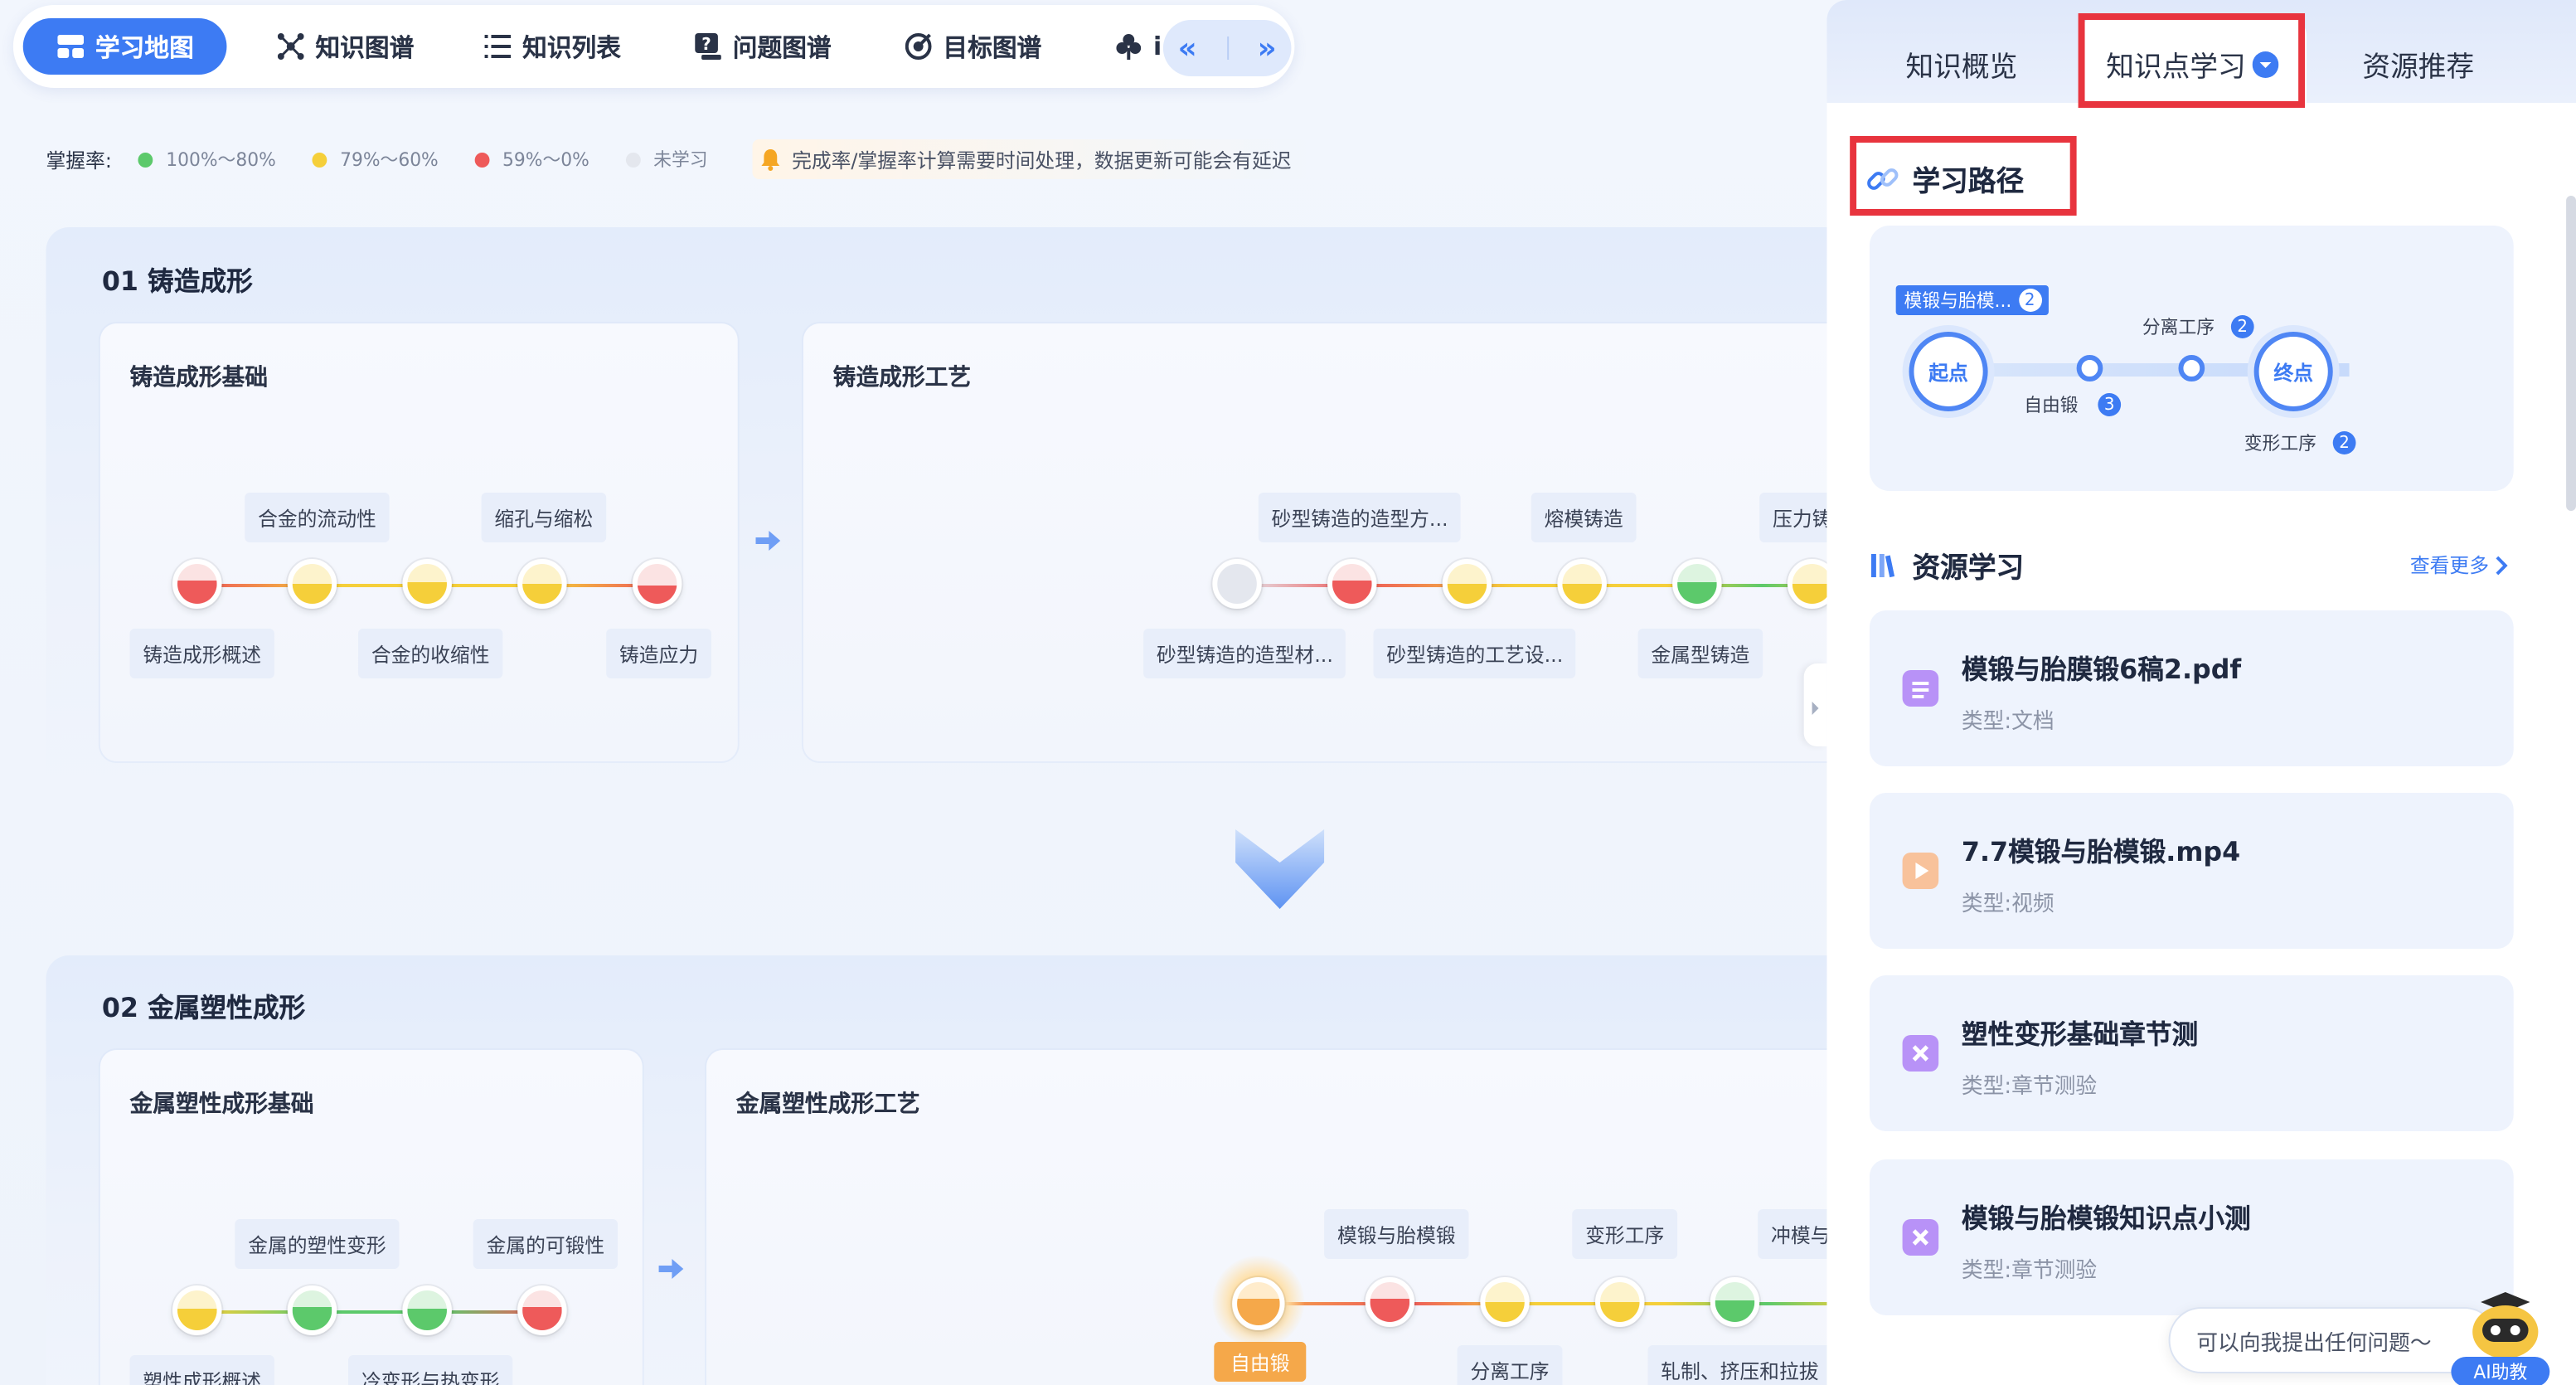  Describe the element at coordinates (992, 47) in the screenshot. I see `tab-label: 目标图谱` at that location.